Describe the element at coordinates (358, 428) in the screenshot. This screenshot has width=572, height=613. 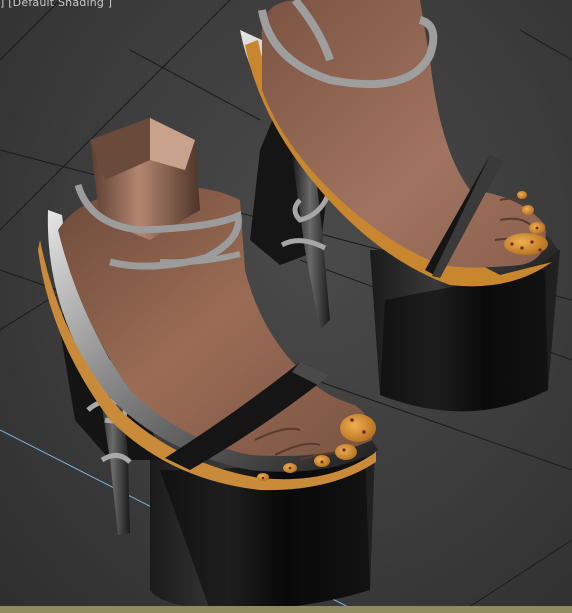
I see `left-toenail-big` at that location.